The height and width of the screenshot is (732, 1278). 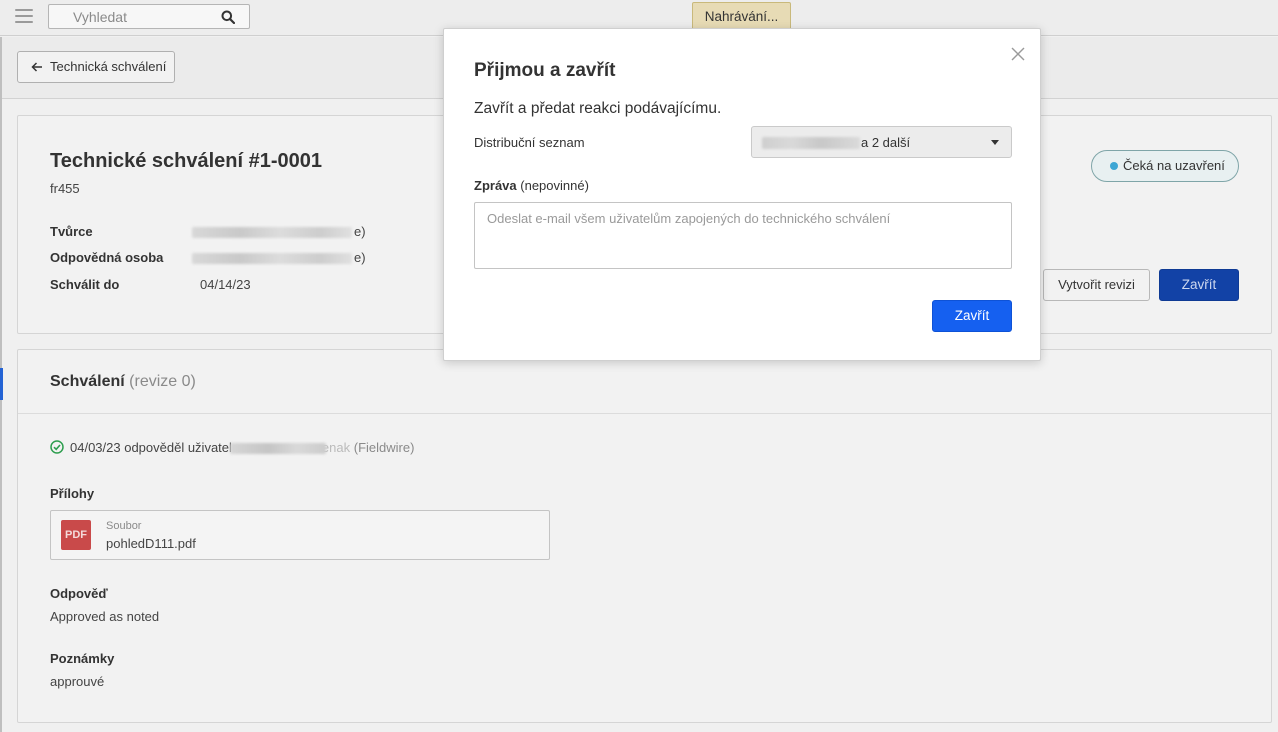 What do you see at coordinates (300, 535) in the screenshot?
I see `attachment-item: PDF Soubor pohledD111.pdf` at bounding box center [300, 535].